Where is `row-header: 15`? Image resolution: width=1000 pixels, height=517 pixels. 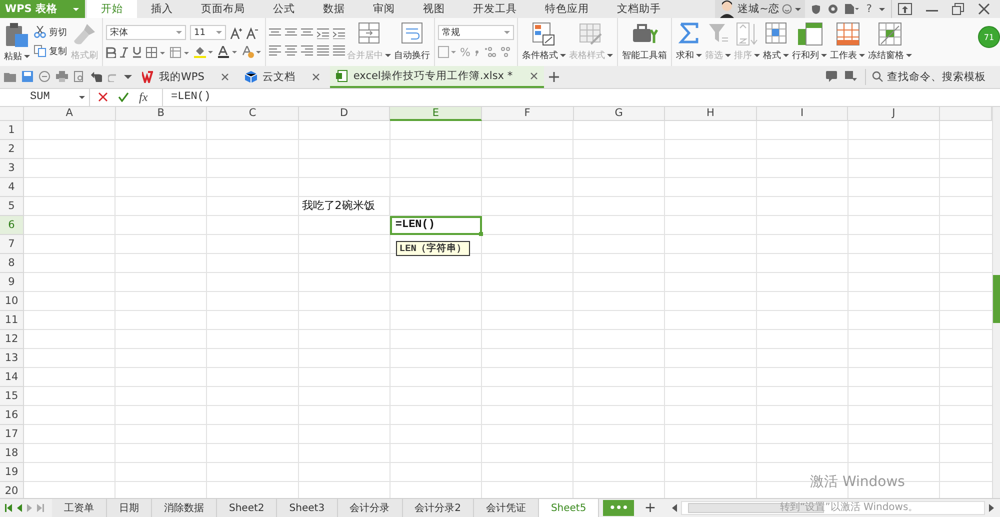
row-header: 15 is located at coordinates (12, 396).